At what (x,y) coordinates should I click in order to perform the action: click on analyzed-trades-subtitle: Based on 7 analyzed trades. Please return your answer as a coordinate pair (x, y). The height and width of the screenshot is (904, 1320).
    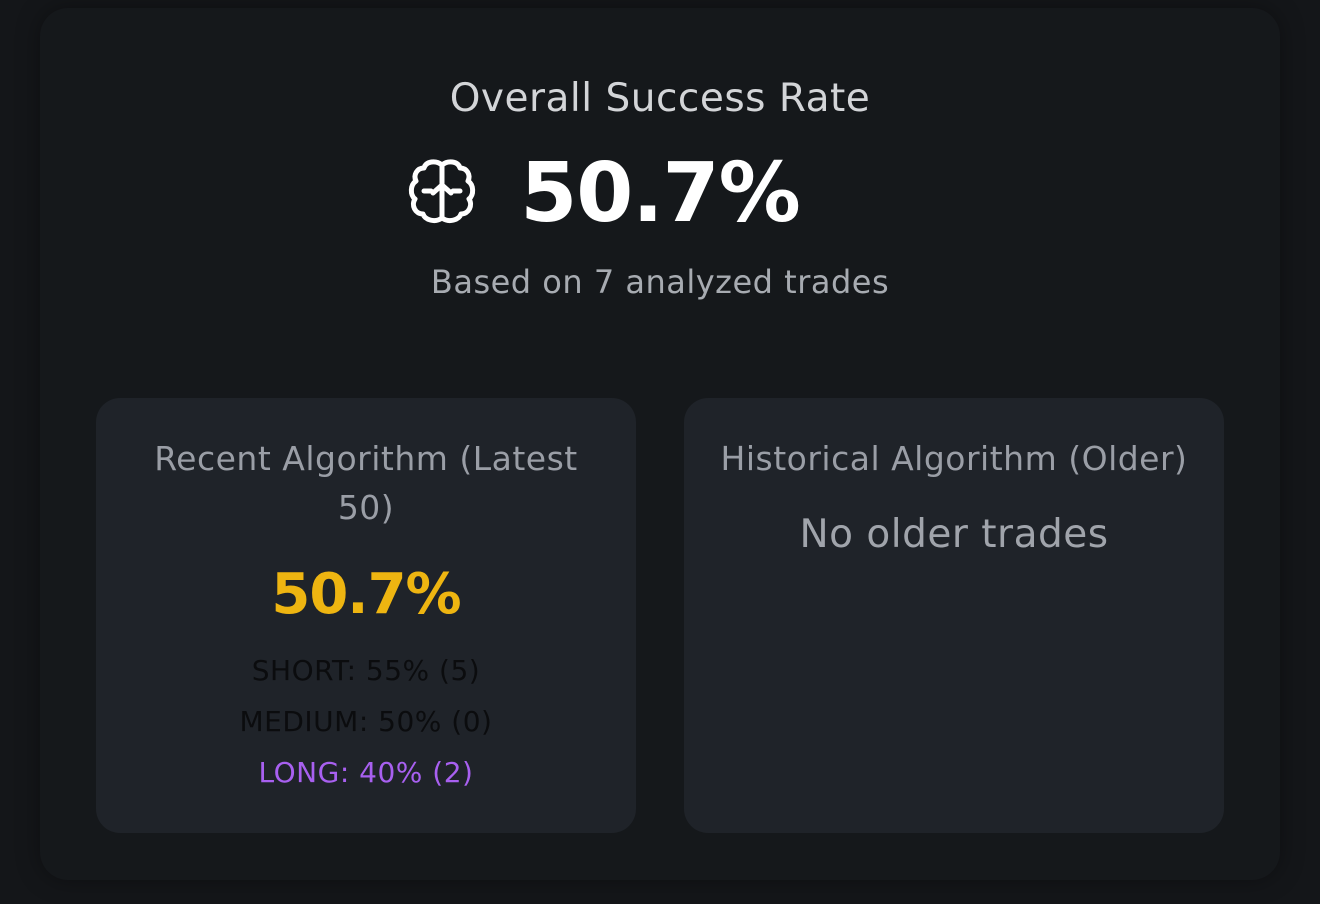
    Looking at the image, I should click on (660, 282).